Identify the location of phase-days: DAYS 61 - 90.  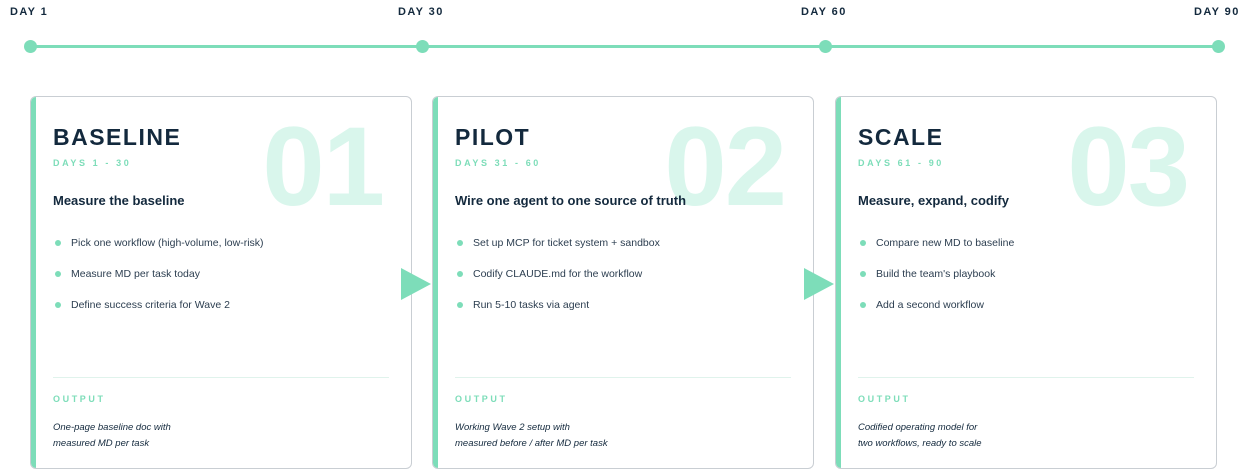
(901, 163).